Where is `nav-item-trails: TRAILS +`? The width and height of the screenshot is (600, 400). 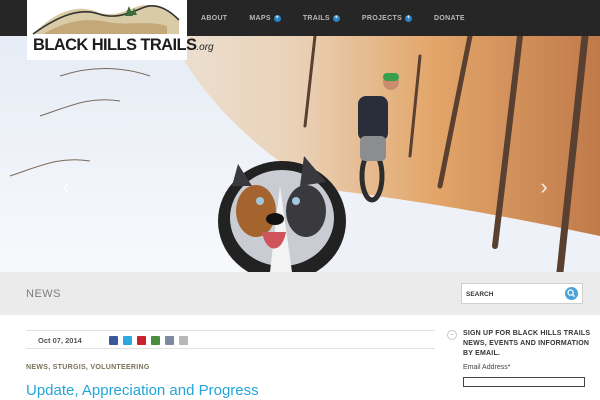 nav-item-trails: TRAILS + is located at coordinates (321, 18).